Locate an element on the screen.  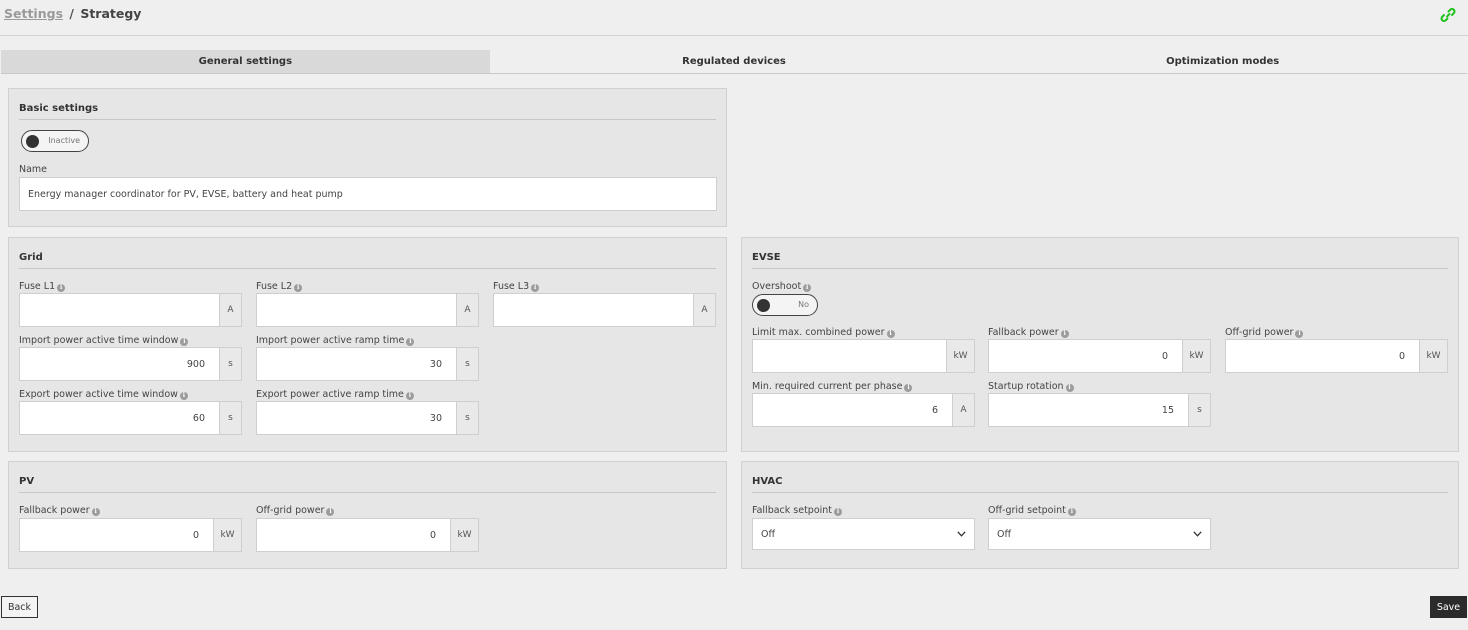
limit-power-field: kW is located at coordinates (863, 356).